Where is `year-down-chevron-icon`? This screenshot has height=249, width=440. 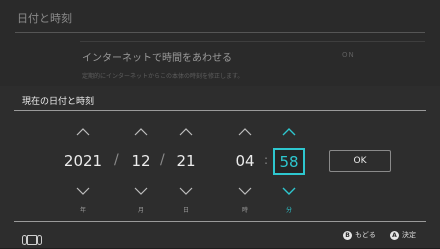
year-down-chevron-icon is located at coordinates (83, 191).